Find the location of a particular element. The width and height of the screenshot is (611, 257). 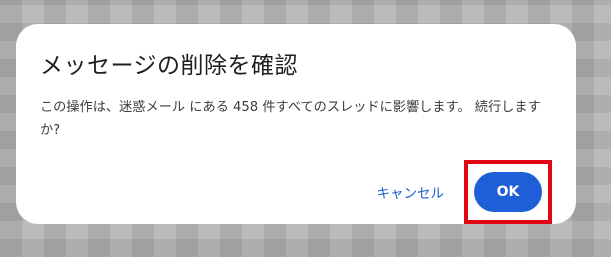

ok-button: OK is located at coordinates (508, 192).